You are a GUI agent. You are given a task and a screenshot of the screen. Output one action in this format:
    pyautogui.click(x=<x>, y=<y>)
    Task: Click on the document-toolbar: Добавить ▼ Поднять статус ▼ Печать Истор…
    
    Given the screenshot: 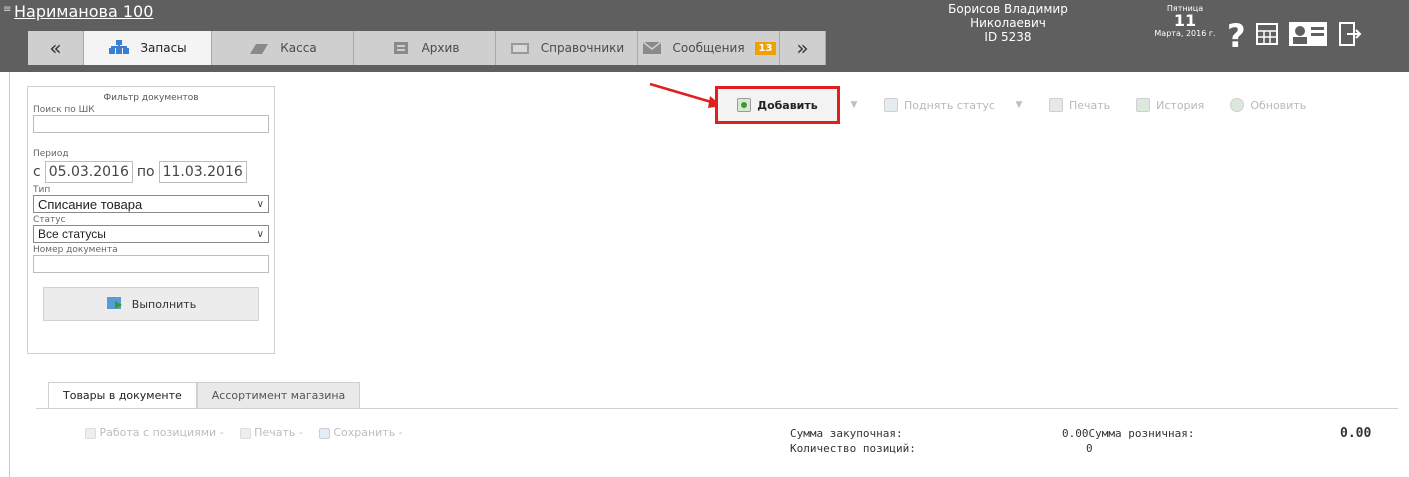 What is the action you would take?
    pyautogui.click(x=1015, y=105)
    